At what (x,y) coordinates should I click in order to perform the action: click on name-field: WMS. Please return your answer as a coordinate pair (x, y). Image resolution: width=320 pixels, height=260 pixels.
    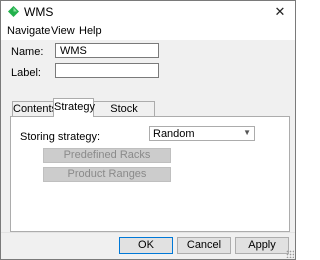
    Looking at the image, I should click on (107, 50).